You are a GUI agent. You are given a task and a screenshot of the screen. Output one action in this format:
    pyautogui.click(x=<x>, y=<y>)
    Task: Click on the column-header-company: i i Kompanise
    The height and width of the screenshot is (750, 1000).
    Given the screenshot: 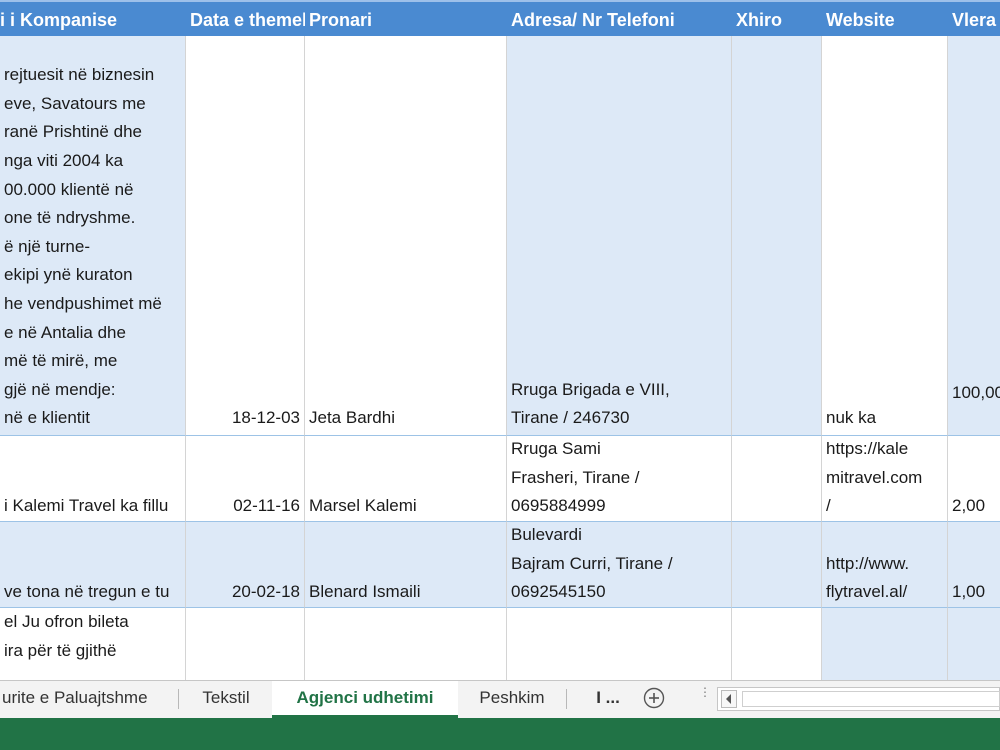 What is the action you would take?
    pyautogui.click(x=93, y=18)
    